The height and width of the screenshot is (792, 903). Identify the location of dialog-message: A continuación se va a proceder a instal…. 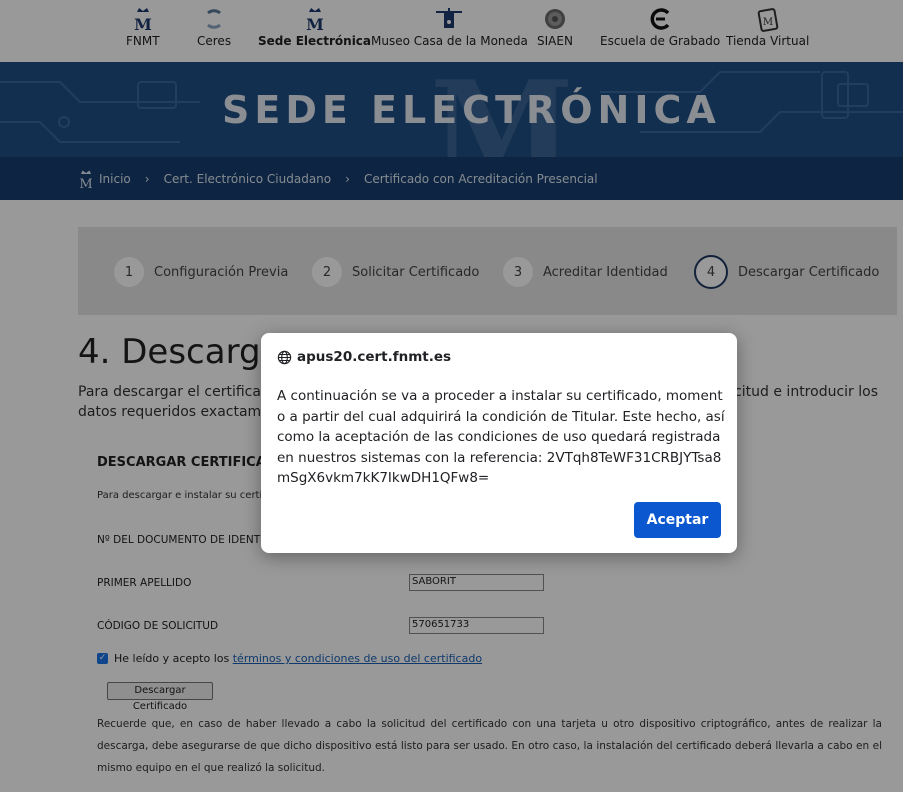
(501, 437).